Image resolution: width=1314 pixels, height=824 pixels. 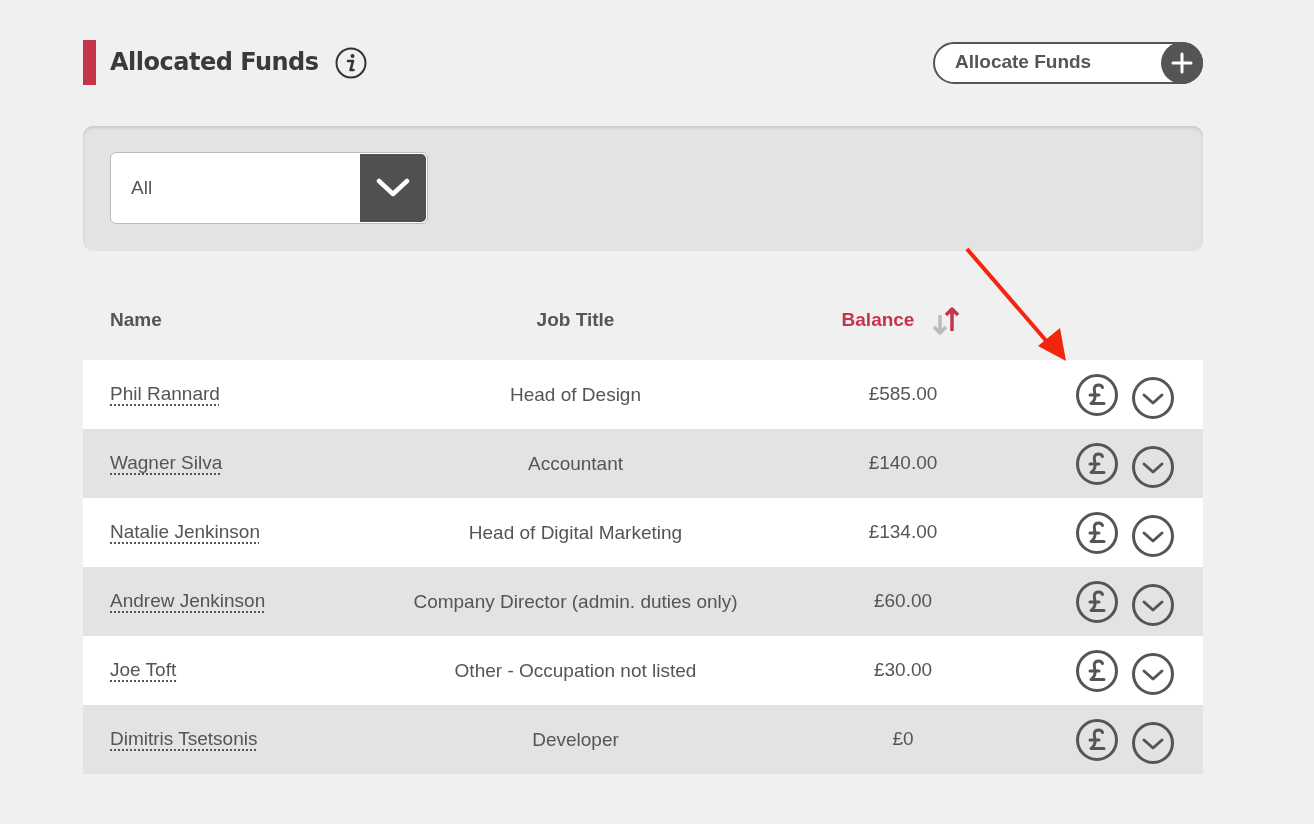 I want to click on job-title-text: Other - Occupation not listed, so click(x=575, y=670).